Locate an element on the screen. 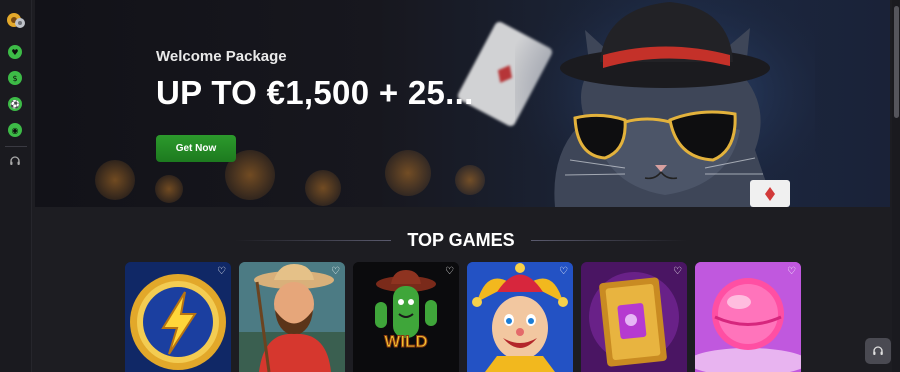 This screenshot has height=372, width=900. fisherman-image is located at coordinates (292, 317).